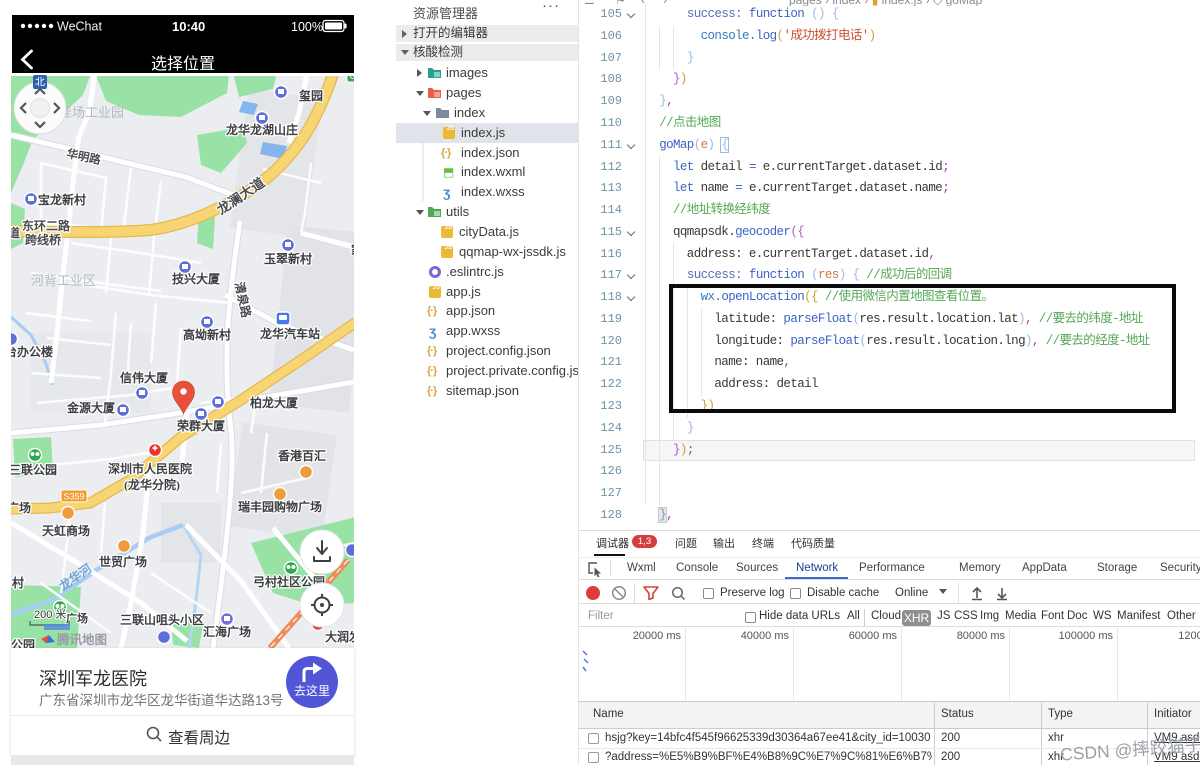 The image size is (1200, 765). Describe the element at coordinates (23, 642) in the screenshot. I see `svg-text: 公园` at that location.